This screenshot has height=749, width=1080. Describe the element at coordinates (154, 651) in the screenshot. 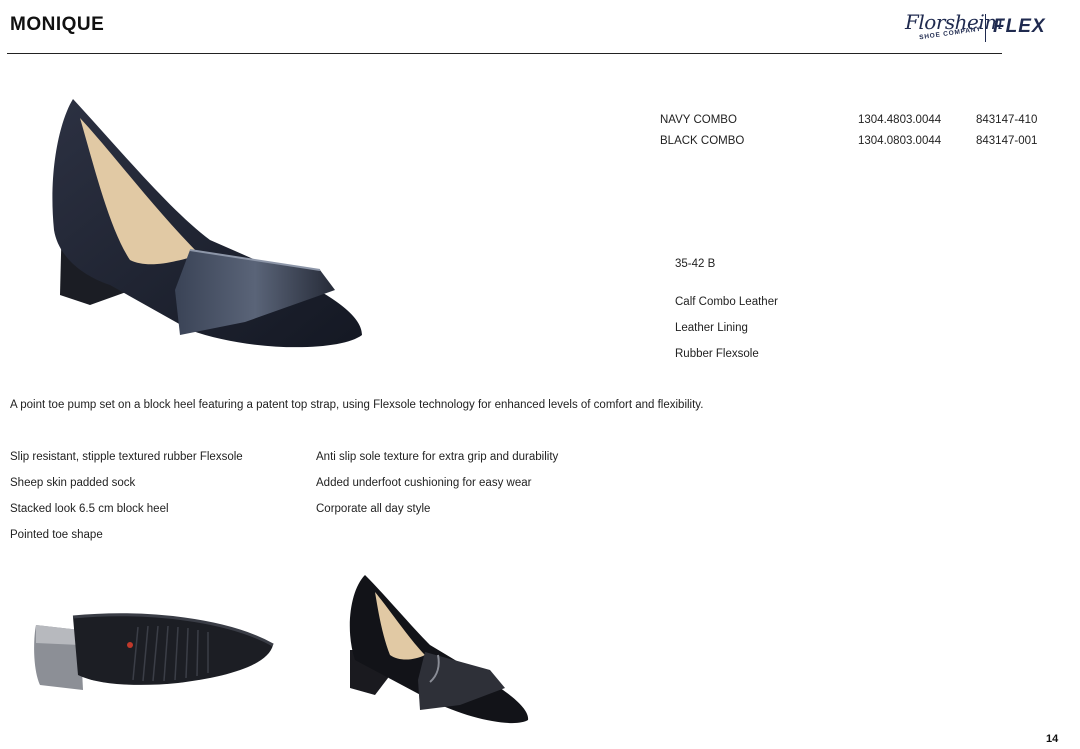

I see `sole-view-image` at that location.